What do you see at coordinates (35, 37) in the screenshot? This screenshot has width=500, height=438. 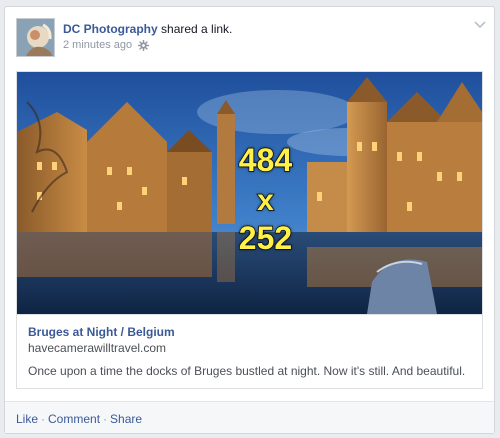 I see `page-avatar` at bounding box center [35, 37].